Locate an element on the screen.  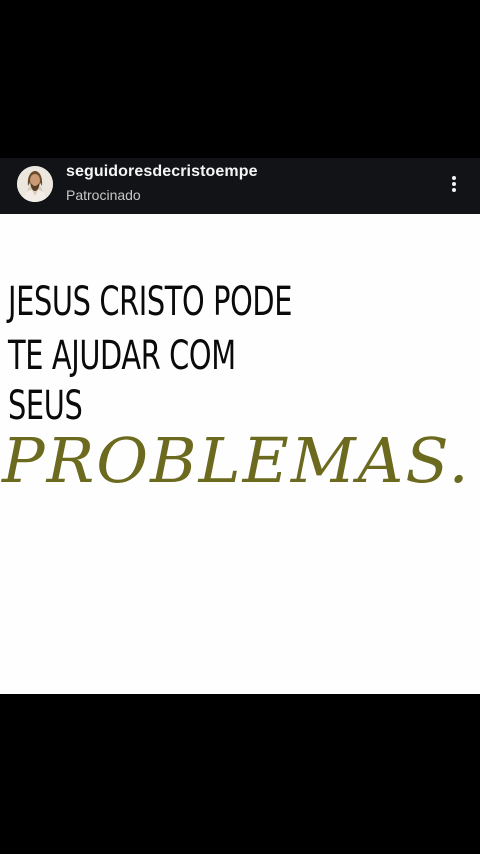
headline-line-3: SEUS is located at coordinates (45, 406).